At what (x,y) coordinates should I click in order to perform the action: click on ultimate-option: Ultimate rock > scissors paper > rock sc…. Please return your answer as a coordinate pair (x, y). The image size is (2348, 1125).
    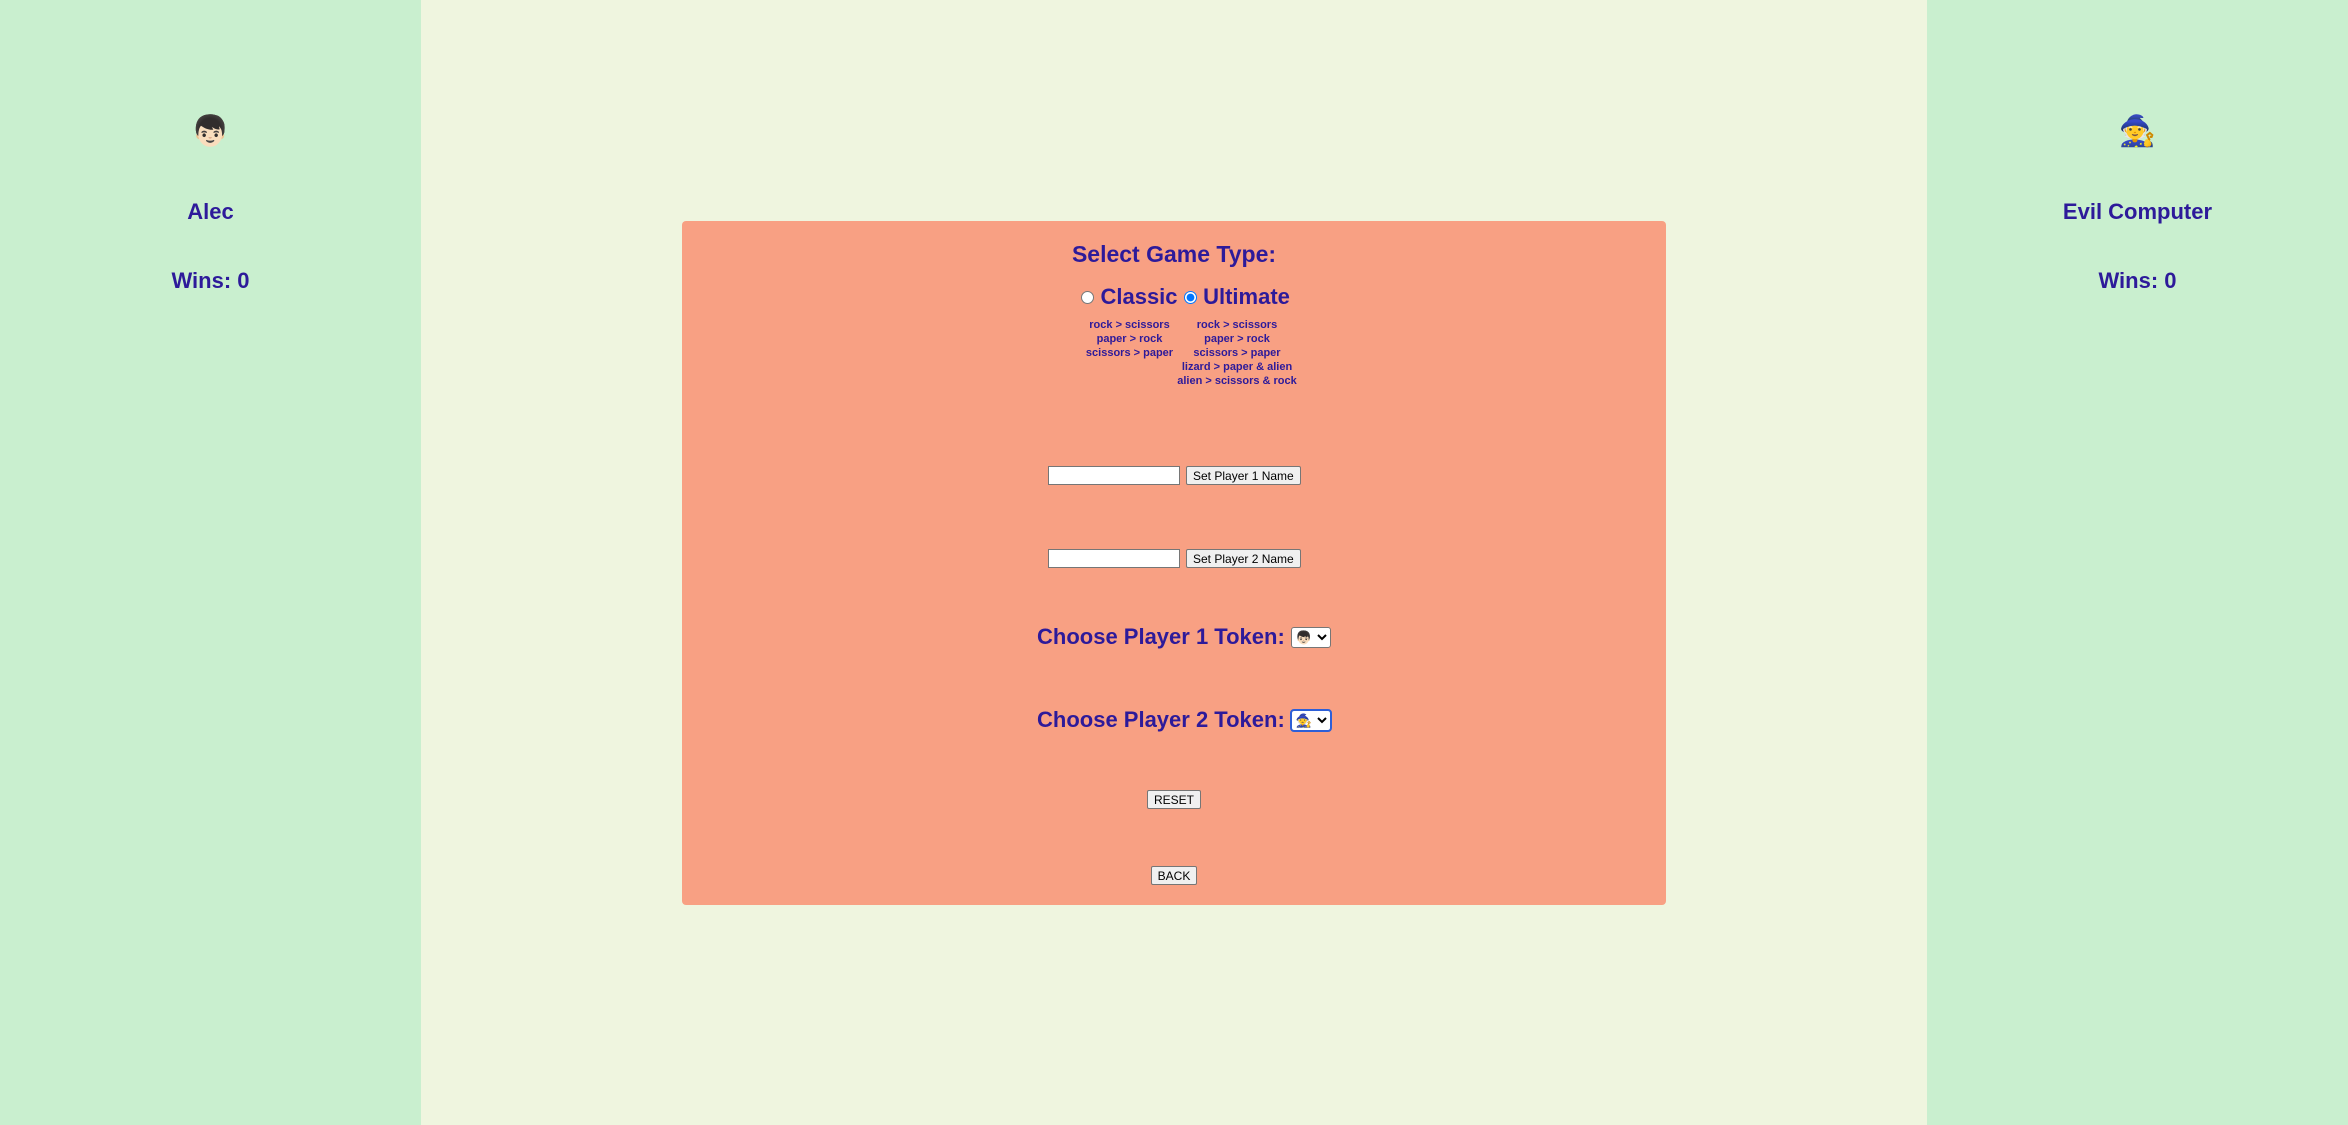
    Looking at the image, I should click on (1237, 336).